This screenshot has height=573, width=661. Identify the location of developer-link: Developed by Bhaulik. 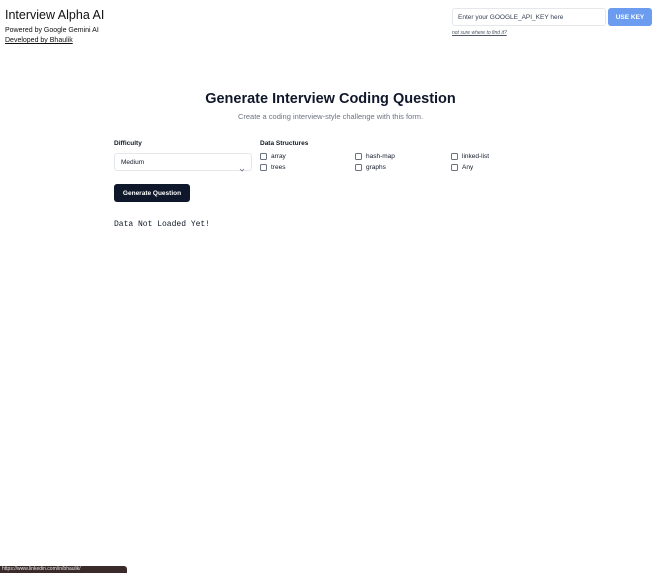
(54, 40).